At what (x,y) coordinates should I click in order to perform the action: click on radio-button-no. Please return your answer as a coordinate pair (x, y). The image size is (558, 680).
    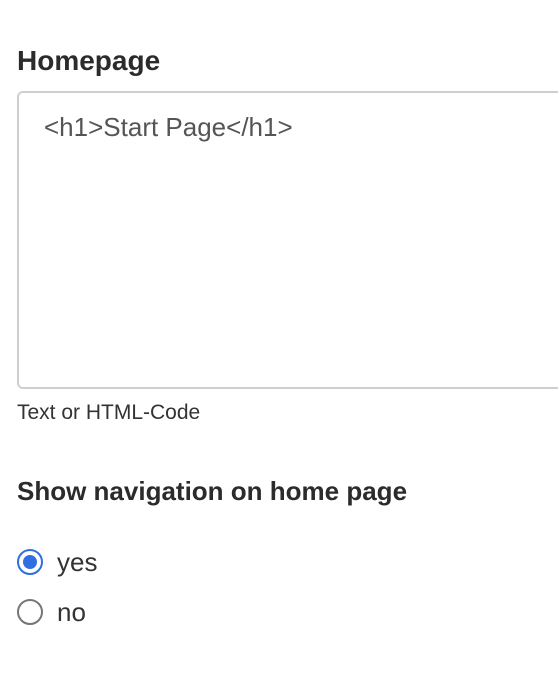
    Looking at the image, I should click on (30, 612).